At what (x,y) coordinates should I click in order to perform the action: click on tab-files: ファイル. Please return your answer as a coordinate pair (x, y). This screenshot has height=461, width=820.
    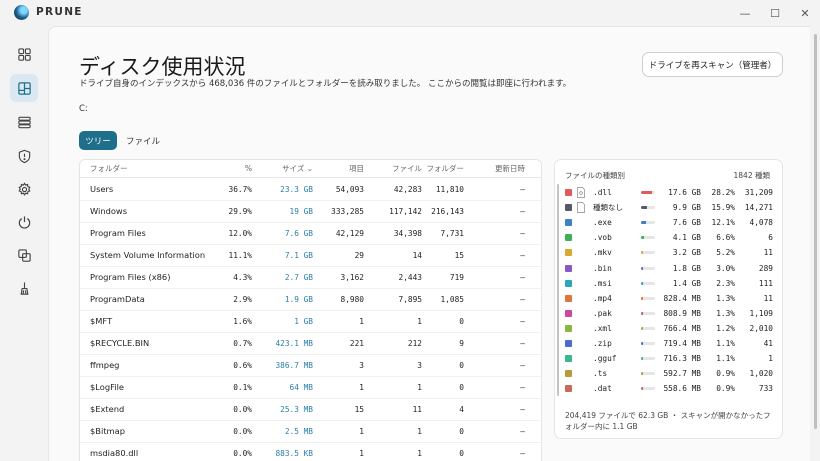
    Looking at the image, I should click on (143, 140).